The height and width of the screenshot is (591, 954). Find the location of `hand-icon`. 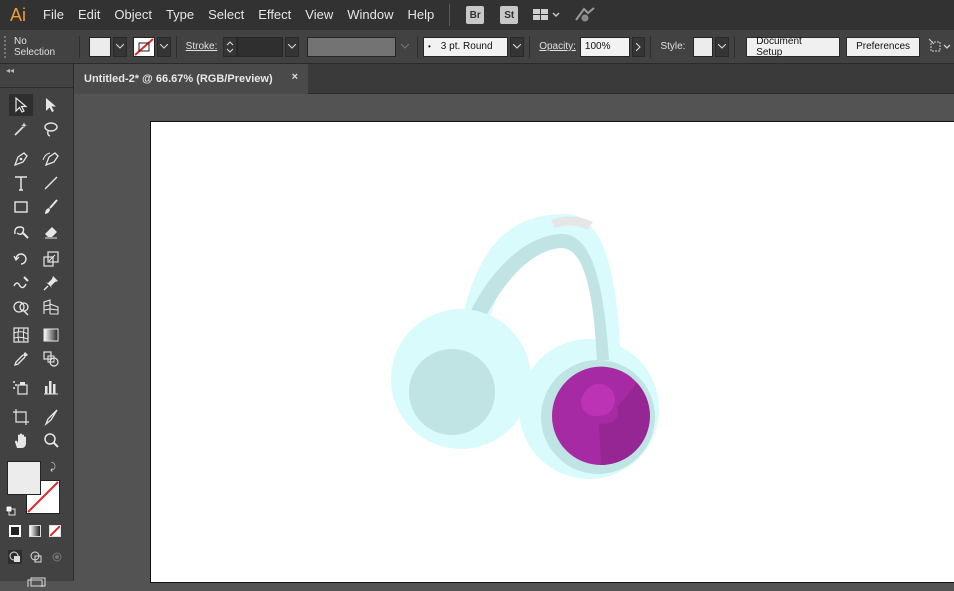

hand-icon is located at coordinates (20, 440).